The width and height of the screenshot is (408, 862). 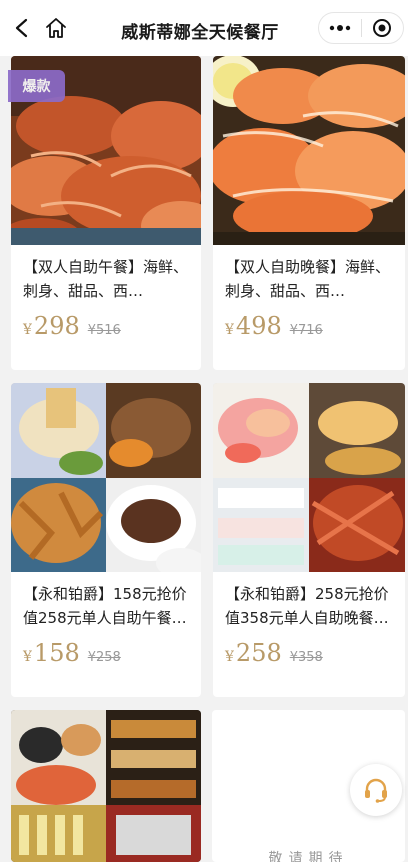 I want to click on price-row: ¥ 298 ¥516, so click(x=72, y=327).